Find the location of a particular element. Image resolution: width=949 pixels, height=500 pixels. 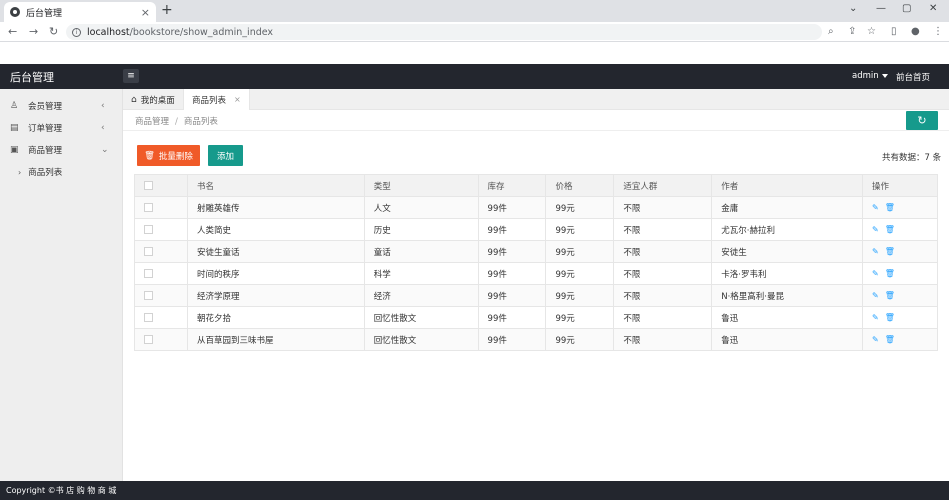

toolbar: 🗑 批量删除 添加 共有数据：7 条 is located at coordinates (536, 152).